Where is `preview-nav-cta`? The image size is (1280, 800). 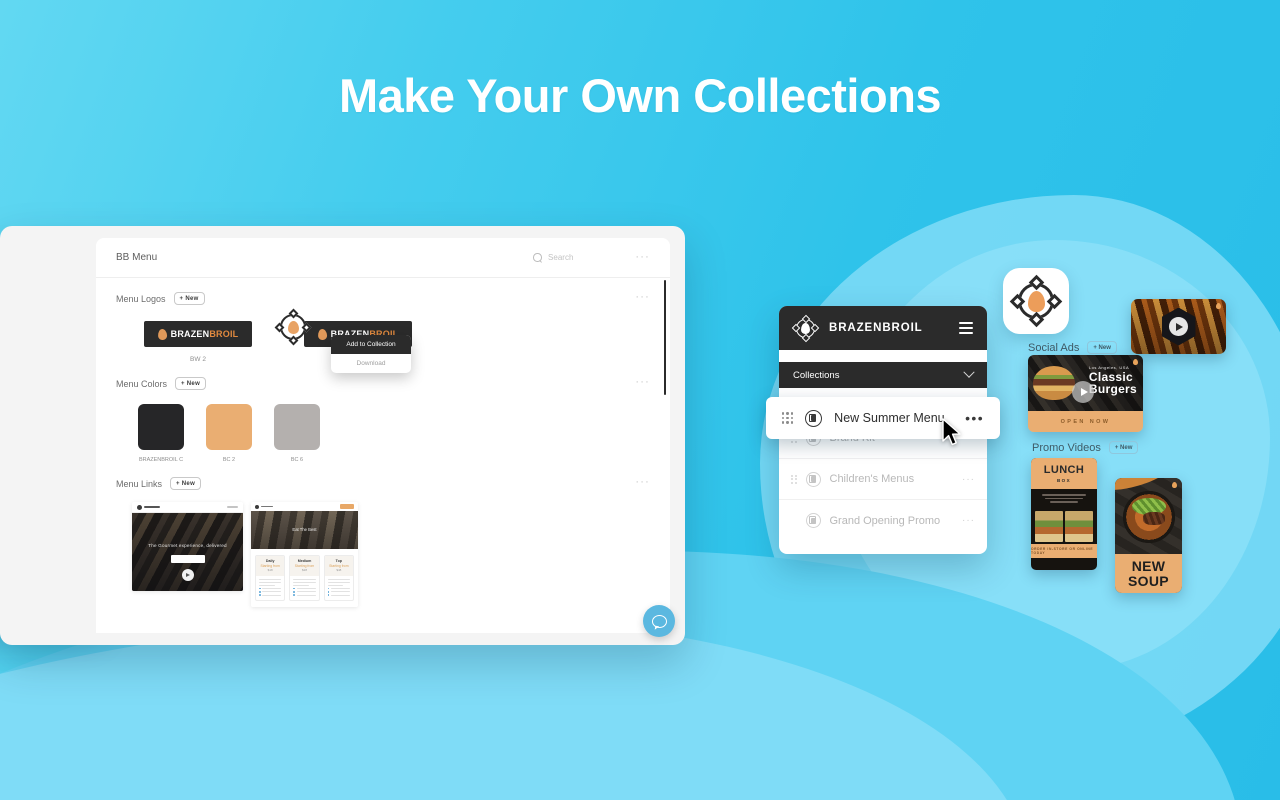
preview-nav-cta is located at coordinates (347, 506).